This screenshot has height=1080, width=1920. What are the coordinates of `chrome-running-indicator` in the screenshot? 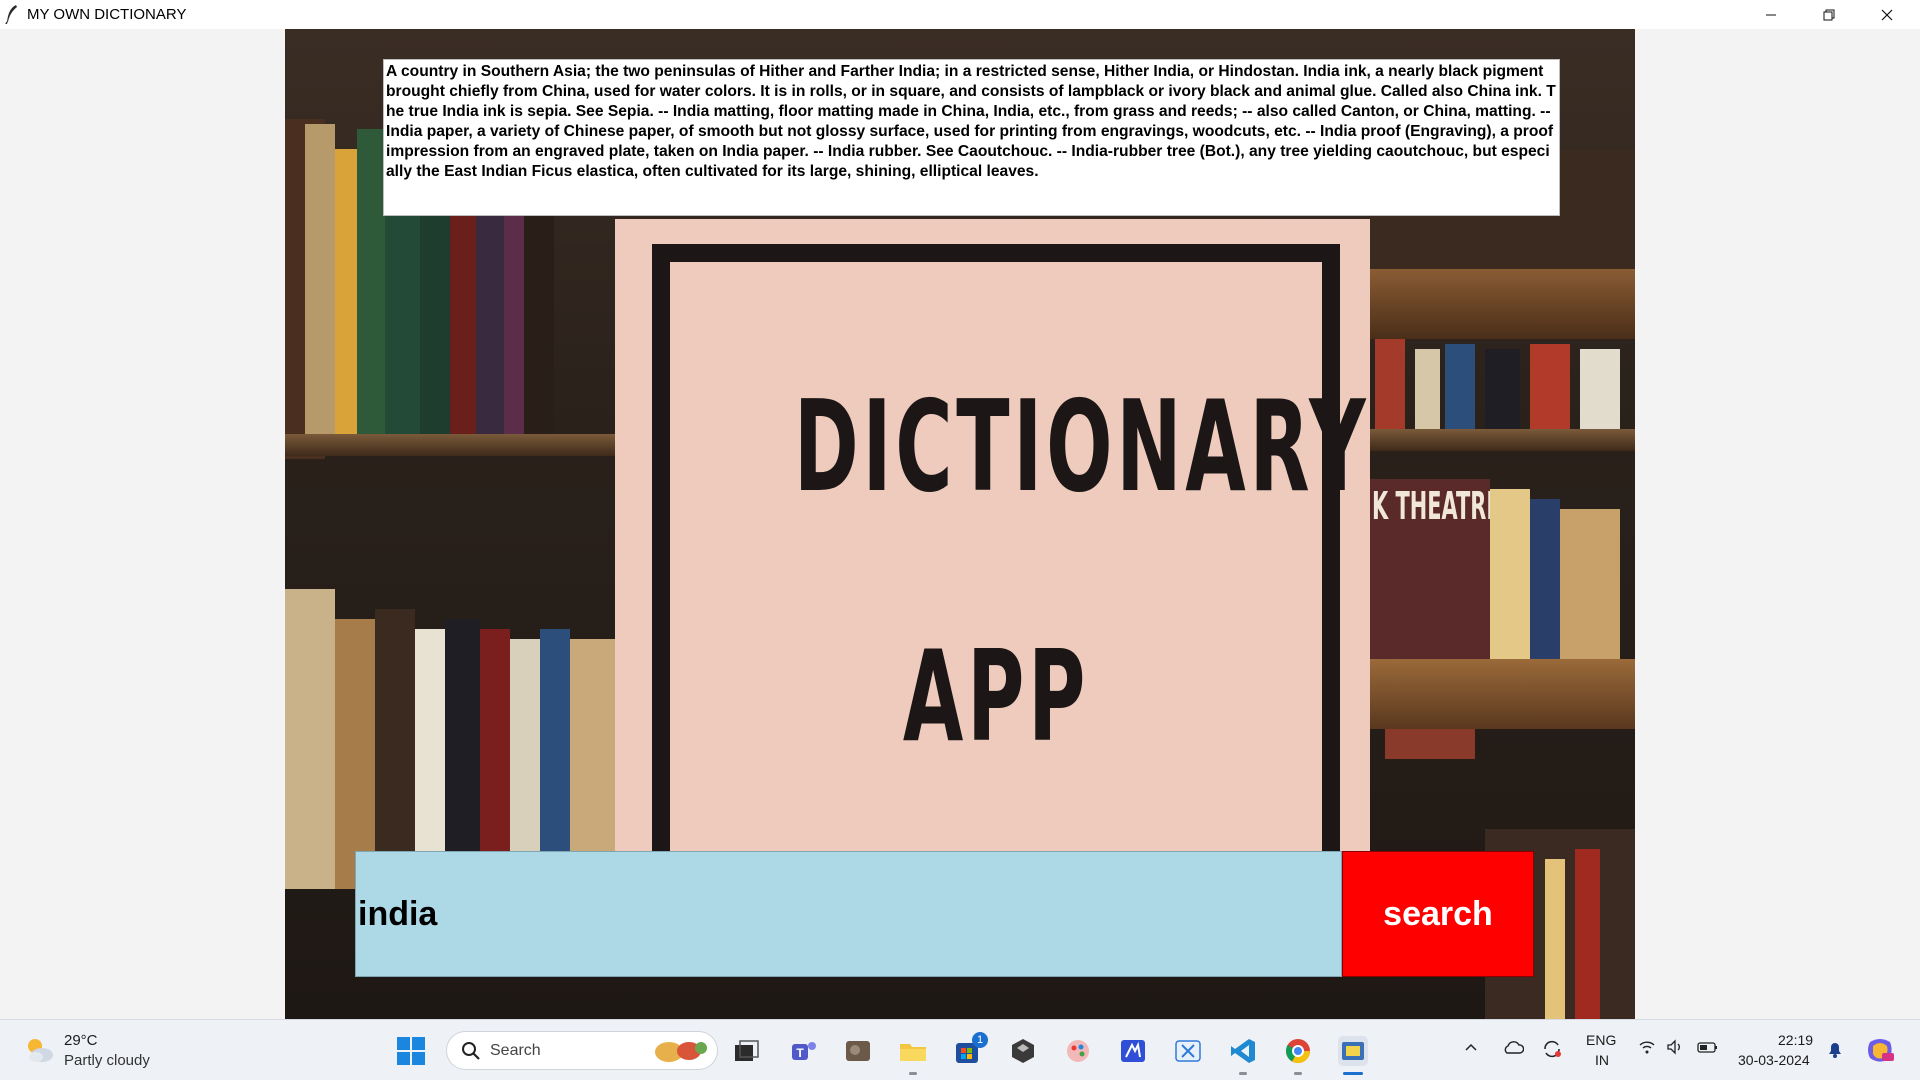 It's located at (1298, 1073).